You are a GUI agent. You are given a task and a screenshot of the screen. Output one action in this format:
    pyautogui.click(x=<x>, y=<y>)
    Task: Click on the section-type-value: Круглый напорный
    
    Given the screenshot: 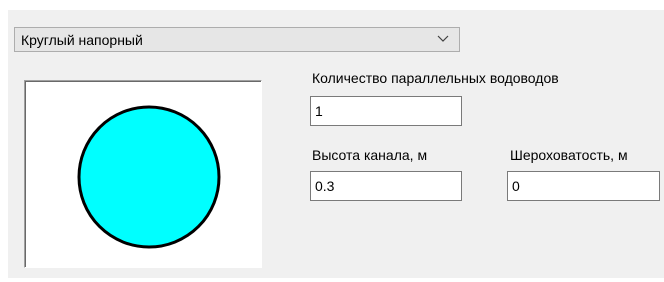 What is the action you would take?
    pyautogui.click(x=82, y=40)
    